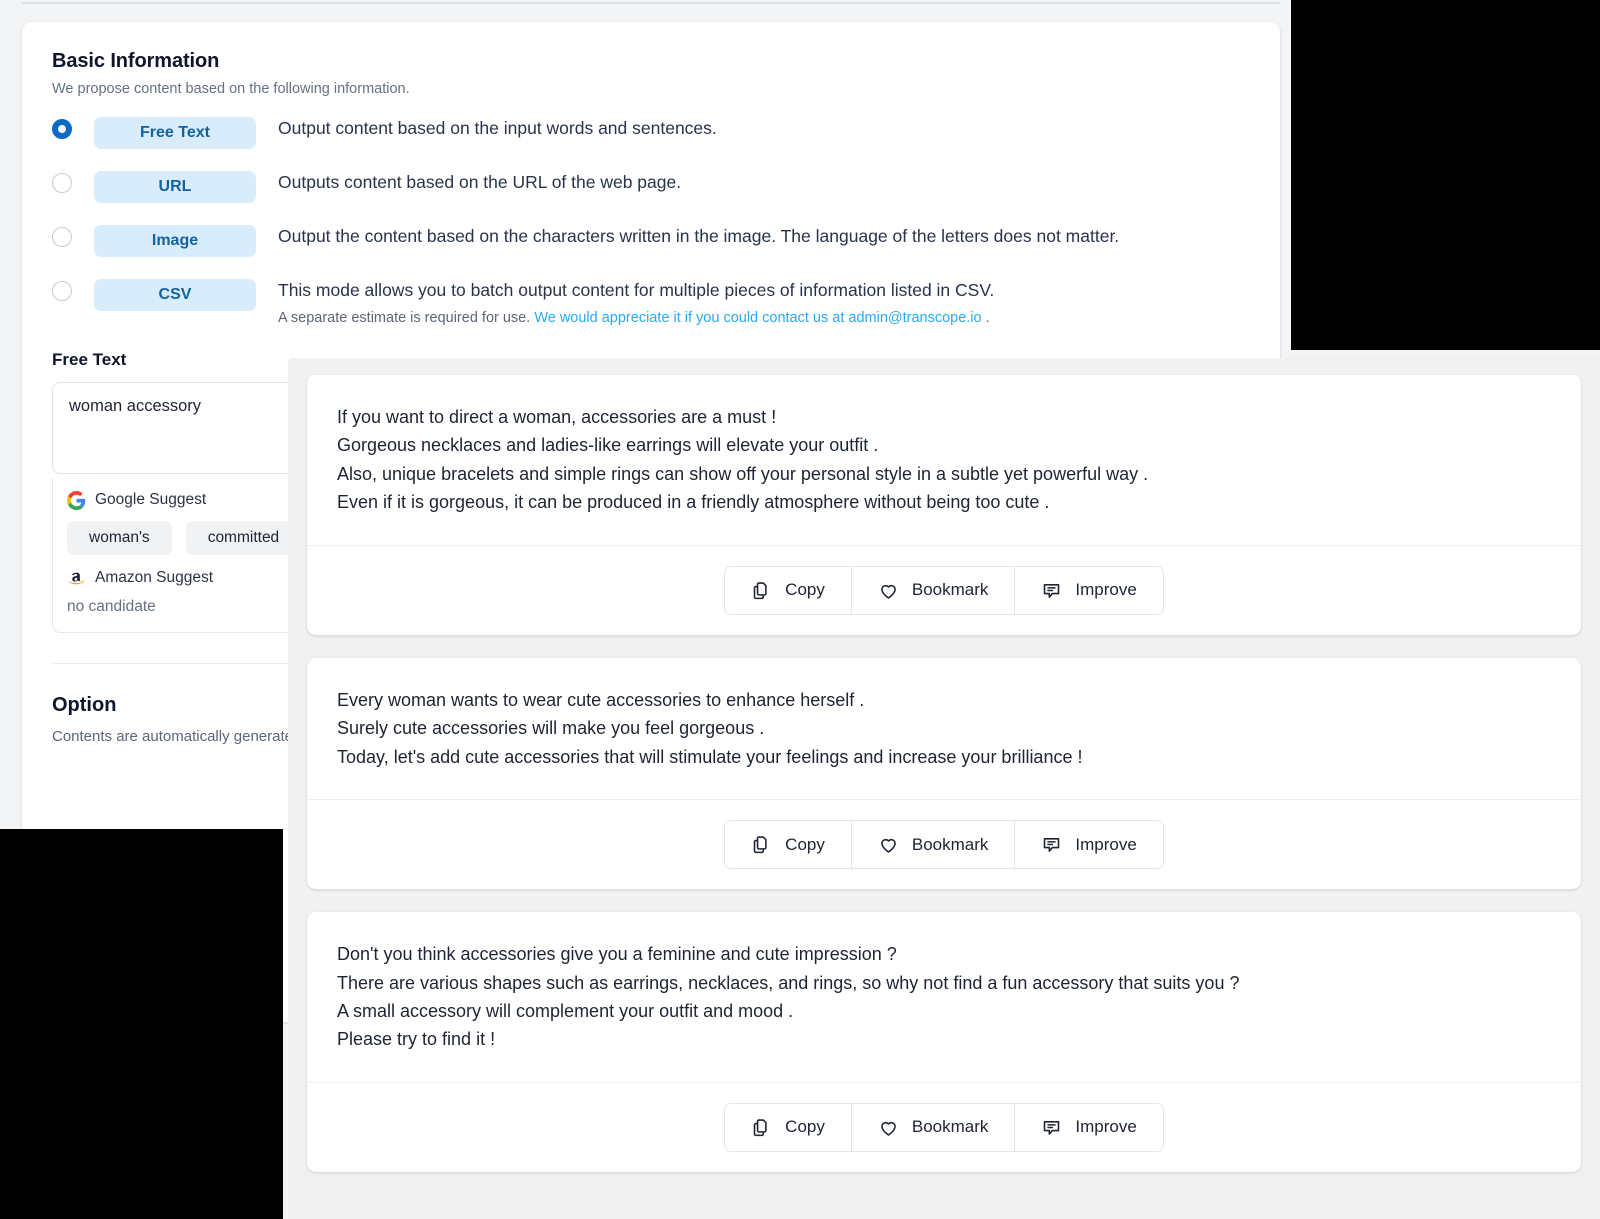  I want to click on radio-image, so click(62, 237).